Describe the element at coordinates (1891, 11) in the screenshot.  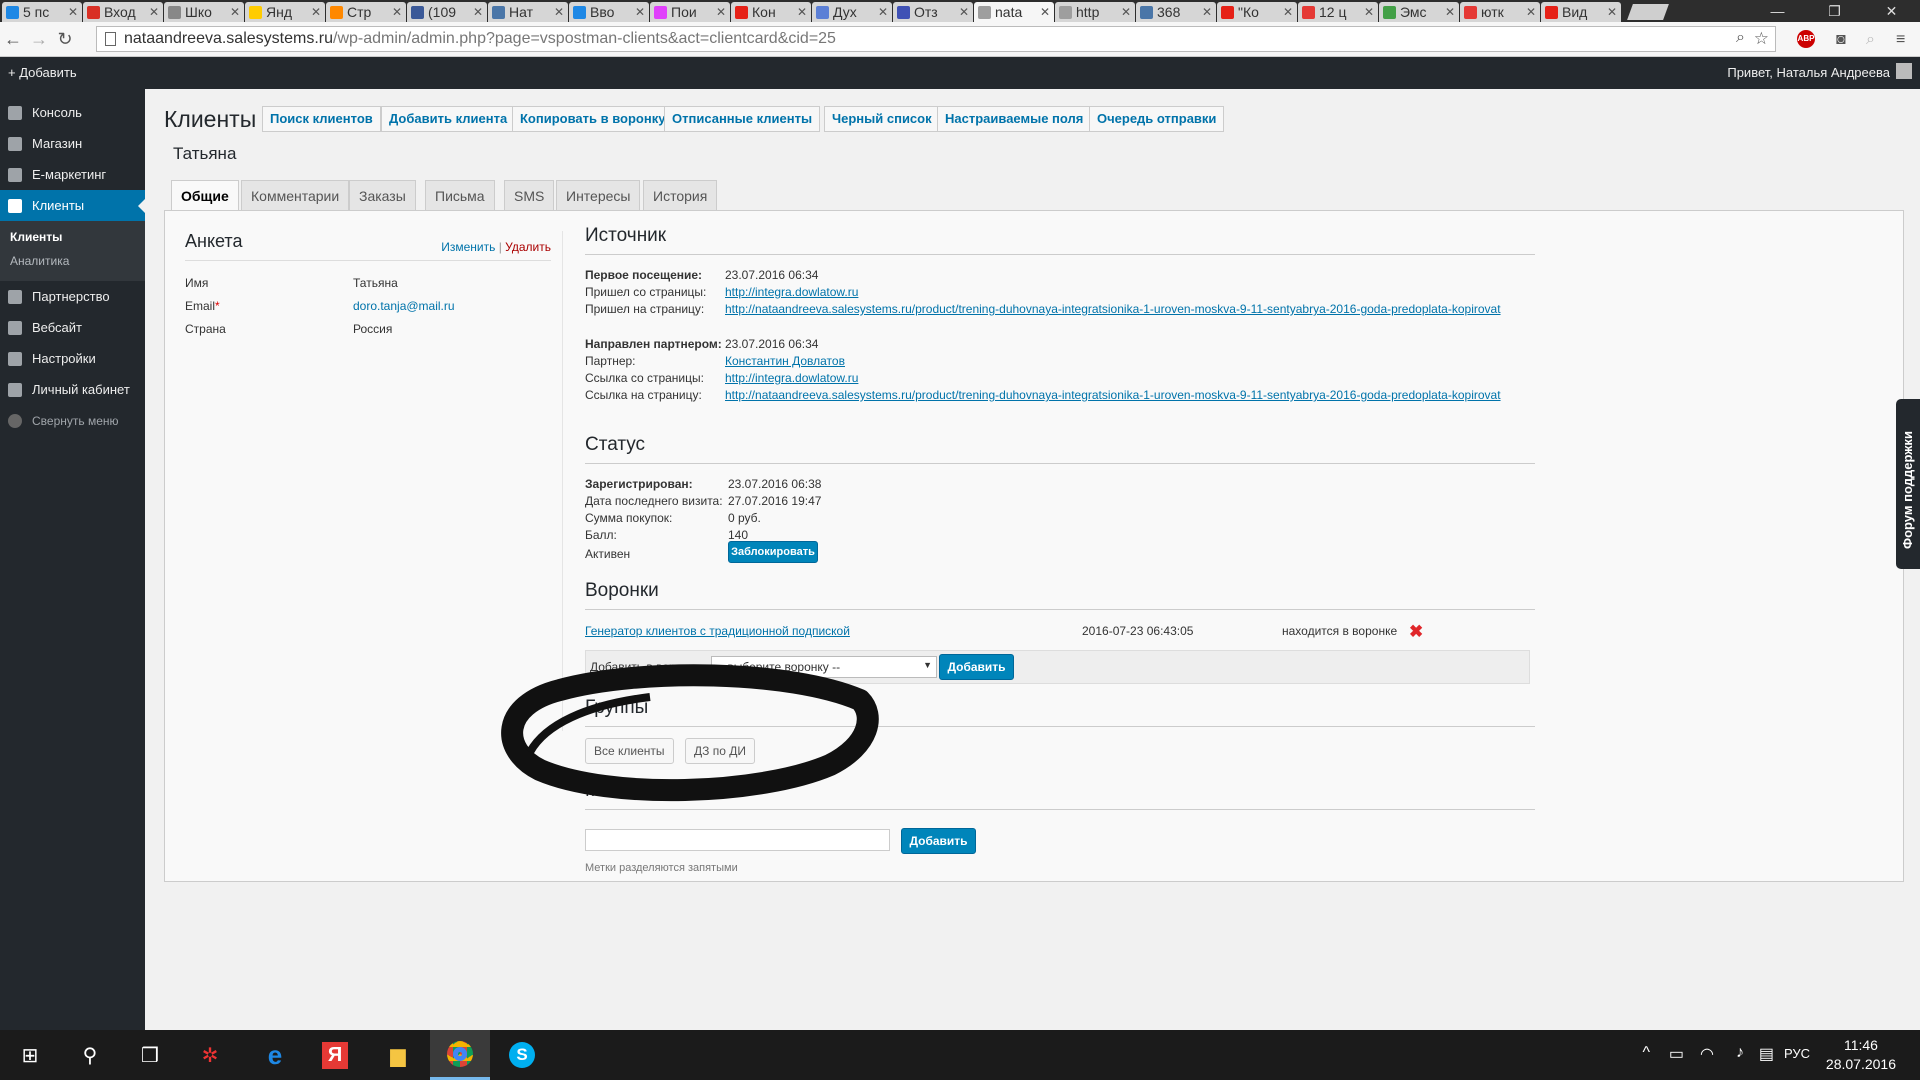
I see `close-icon: ✕` at that location.